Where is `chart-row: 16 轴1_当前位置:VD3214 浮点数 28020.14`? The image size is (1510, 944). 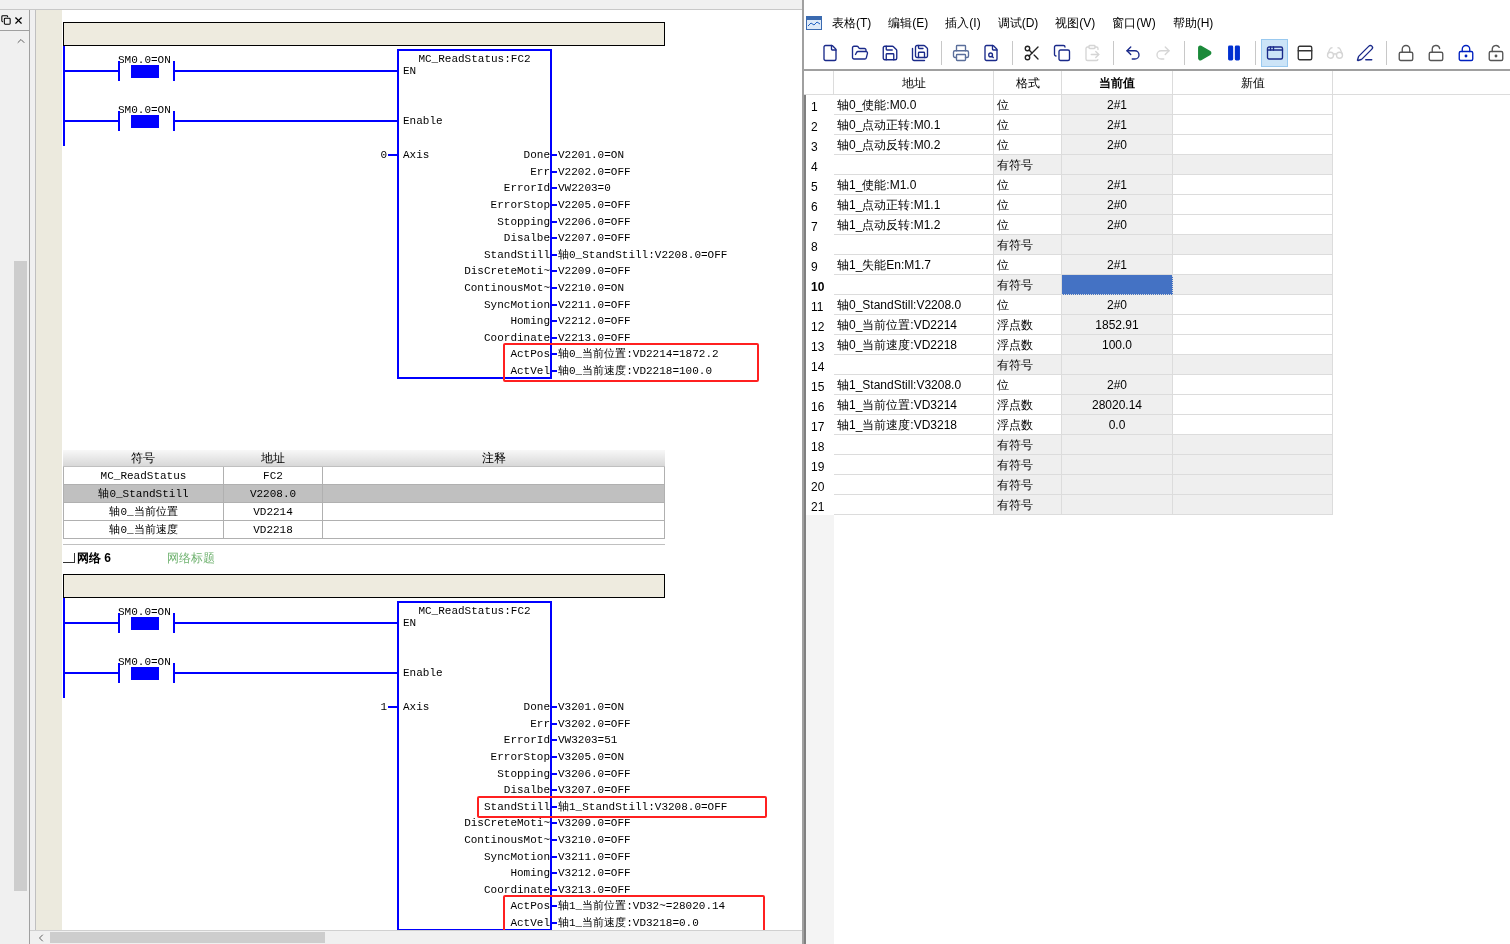 chart-row: 16 轴1_当前位置:VD3214 浮点数 28020.14 is located at coordinates (1157, 405).